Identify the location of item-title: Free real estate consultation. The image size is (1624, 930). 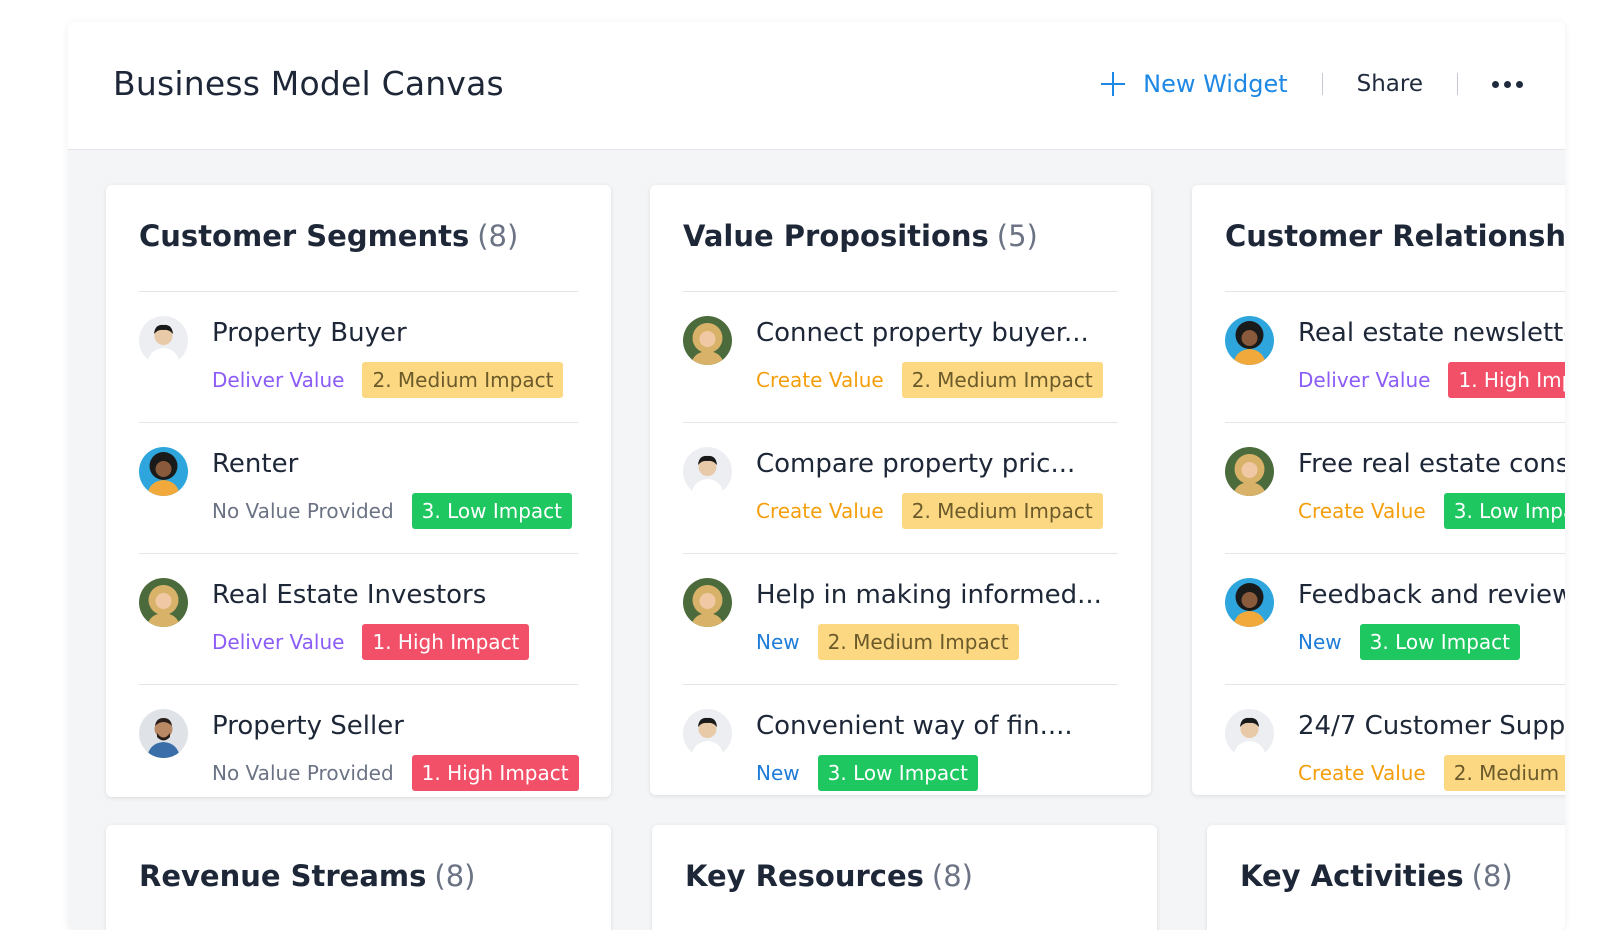
(1431, 464).